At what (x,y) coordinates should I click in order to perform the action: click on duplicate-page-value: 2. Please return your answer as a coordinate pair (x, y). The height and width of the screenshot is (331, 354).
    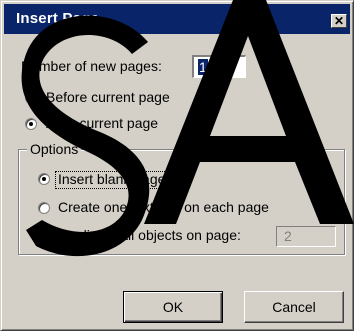
    Looking at the image, I should click on (288, 236).